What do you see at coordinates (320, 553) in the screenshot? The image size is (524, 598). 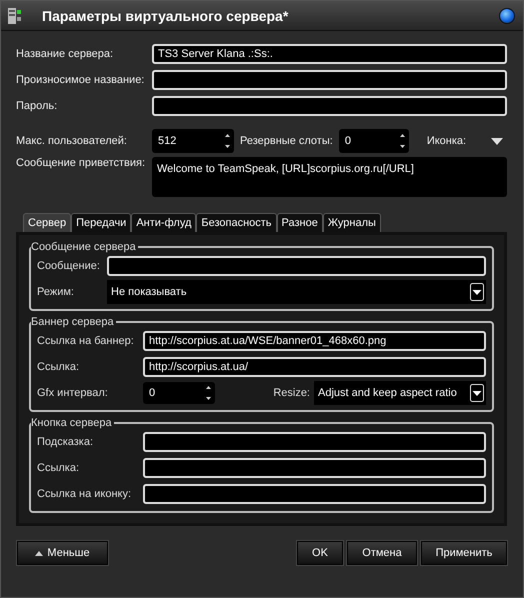 I see `dialog-button: OK` at bounding box center [320, 553].